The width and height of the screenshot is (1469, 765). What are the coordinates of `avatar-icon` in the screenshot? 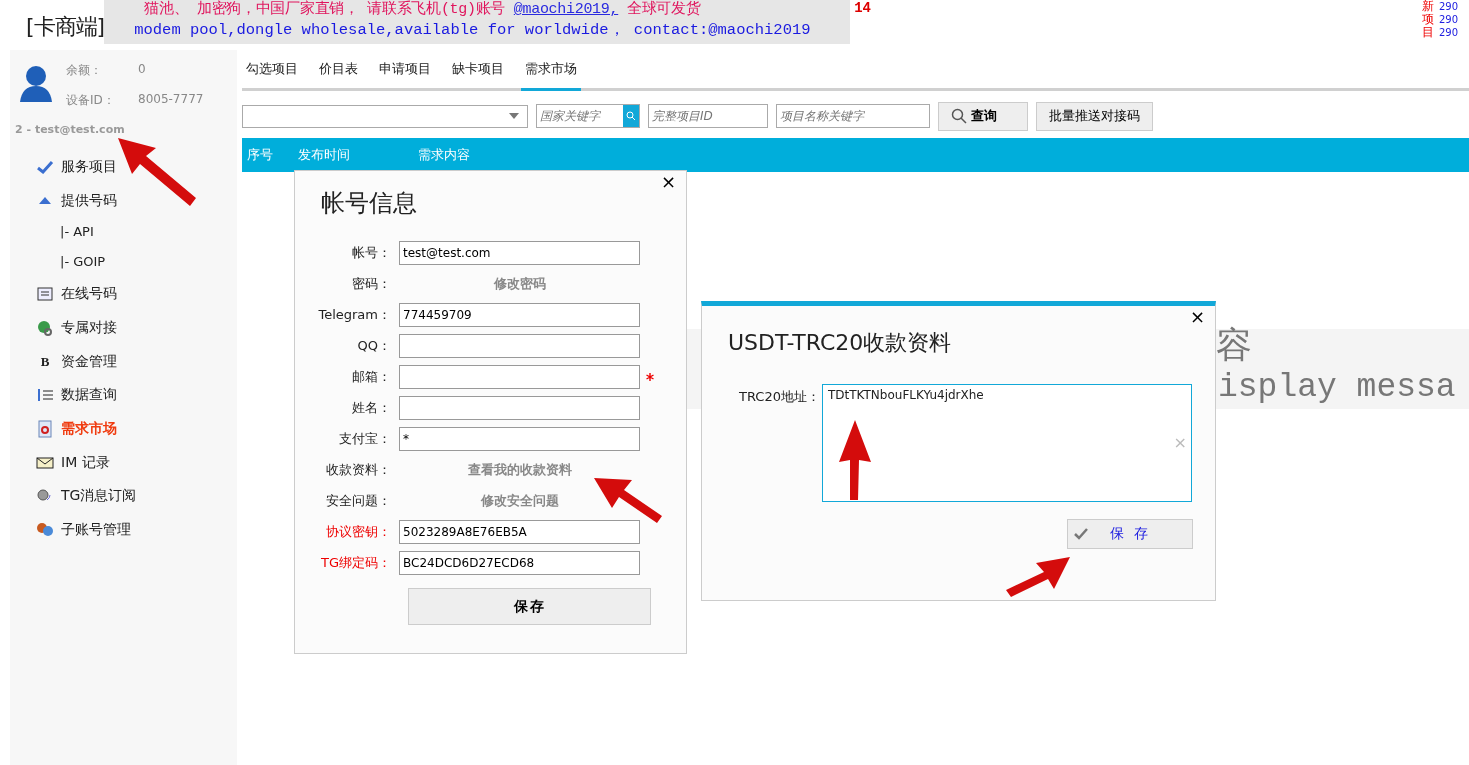 It's located at (36, 84).